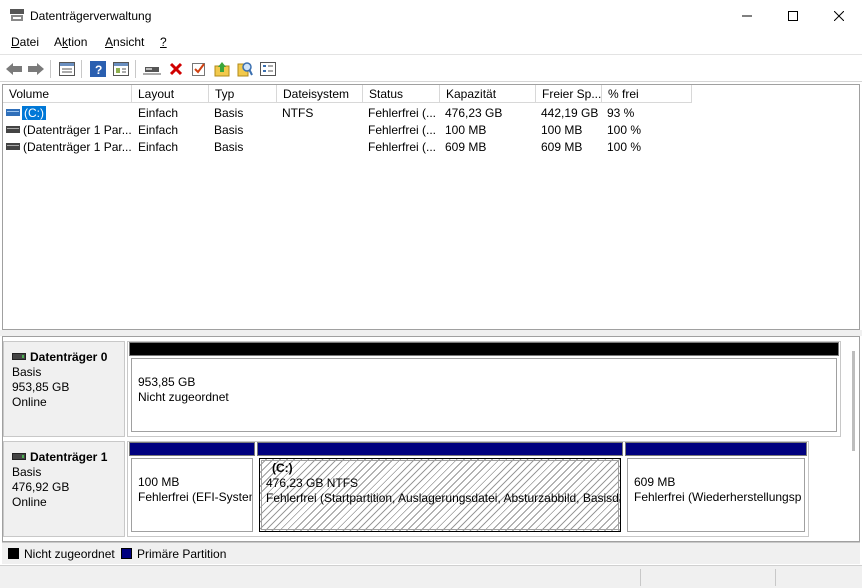 This screenshot has width=862, height=588. What do you see at coordinates (167, 382) in the screenshot?
I see `partition-size: 953,85 GB` at bounding box center [167, 382].